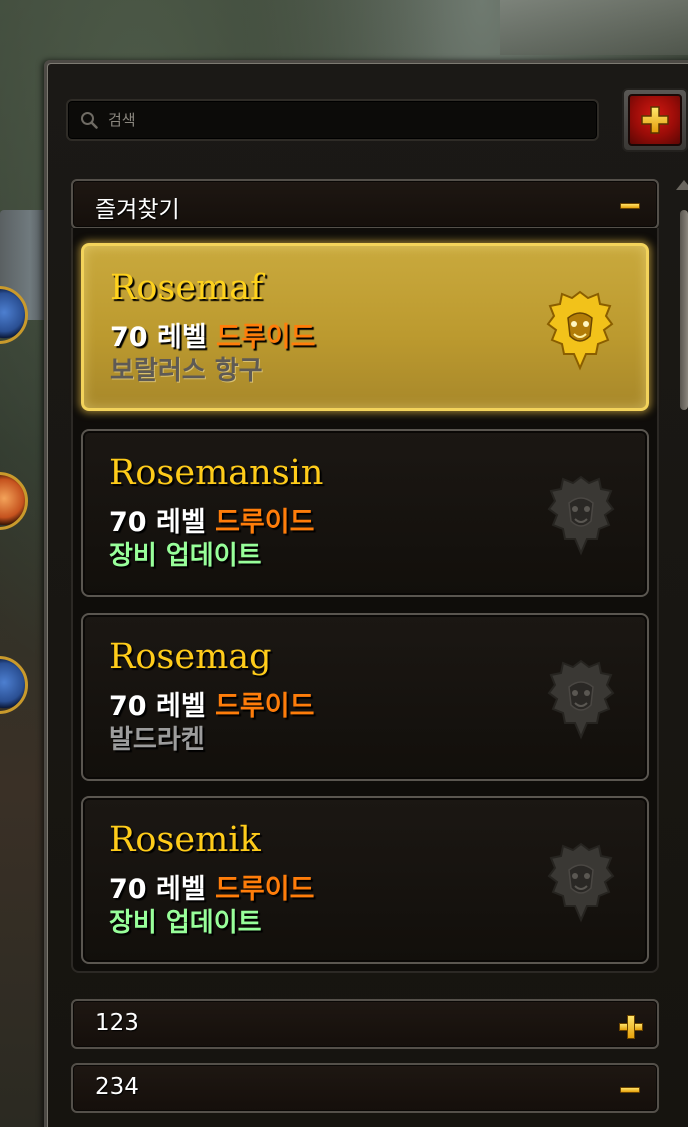 This screenshot has width=688, height=1127. Describe the element at coordinates (157, 740) in the screenshot. I see `character-location: 발드라켄` at that location.